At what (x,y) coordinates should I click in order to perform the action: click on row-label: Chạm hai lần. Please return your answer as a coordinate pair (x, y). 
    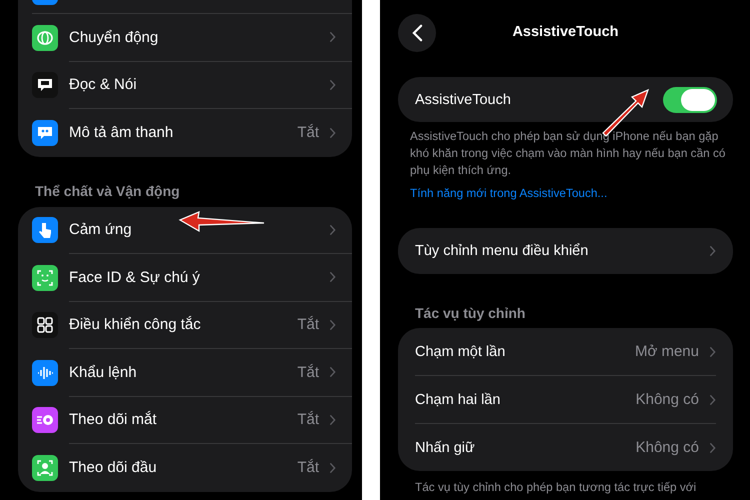
    Looking at the image, I should click on (458, 400).